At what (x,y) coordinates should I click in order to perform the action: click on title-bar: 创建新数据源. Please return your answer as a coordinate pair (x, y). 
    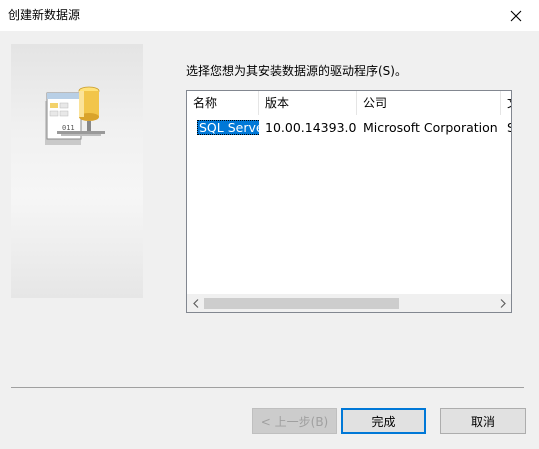
    Looking at the image, I should click on (269, 15).